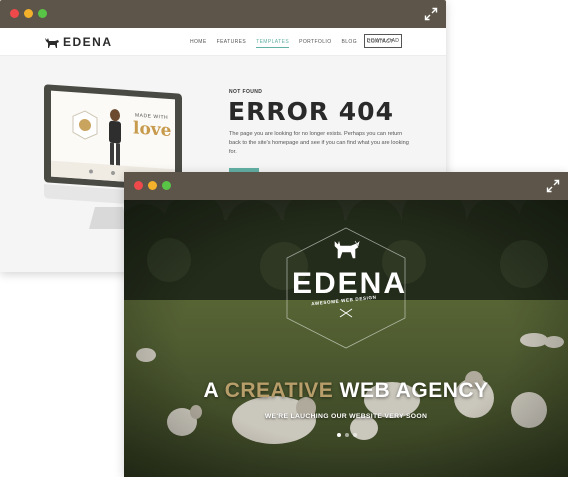  What do you see at coordinates (232, 43) in the screenshot?
I see `menu-item-features: FEATURES` at bounding box center [232, 43].